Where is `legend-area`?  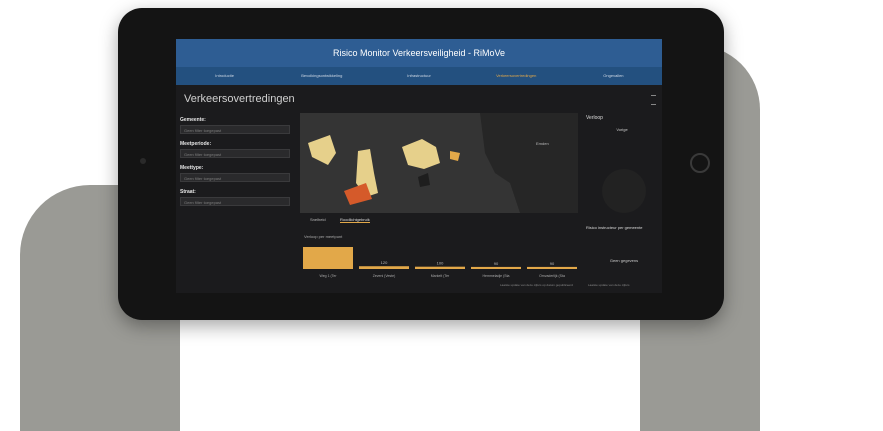 legend-area is located at coordinates (624, 191).